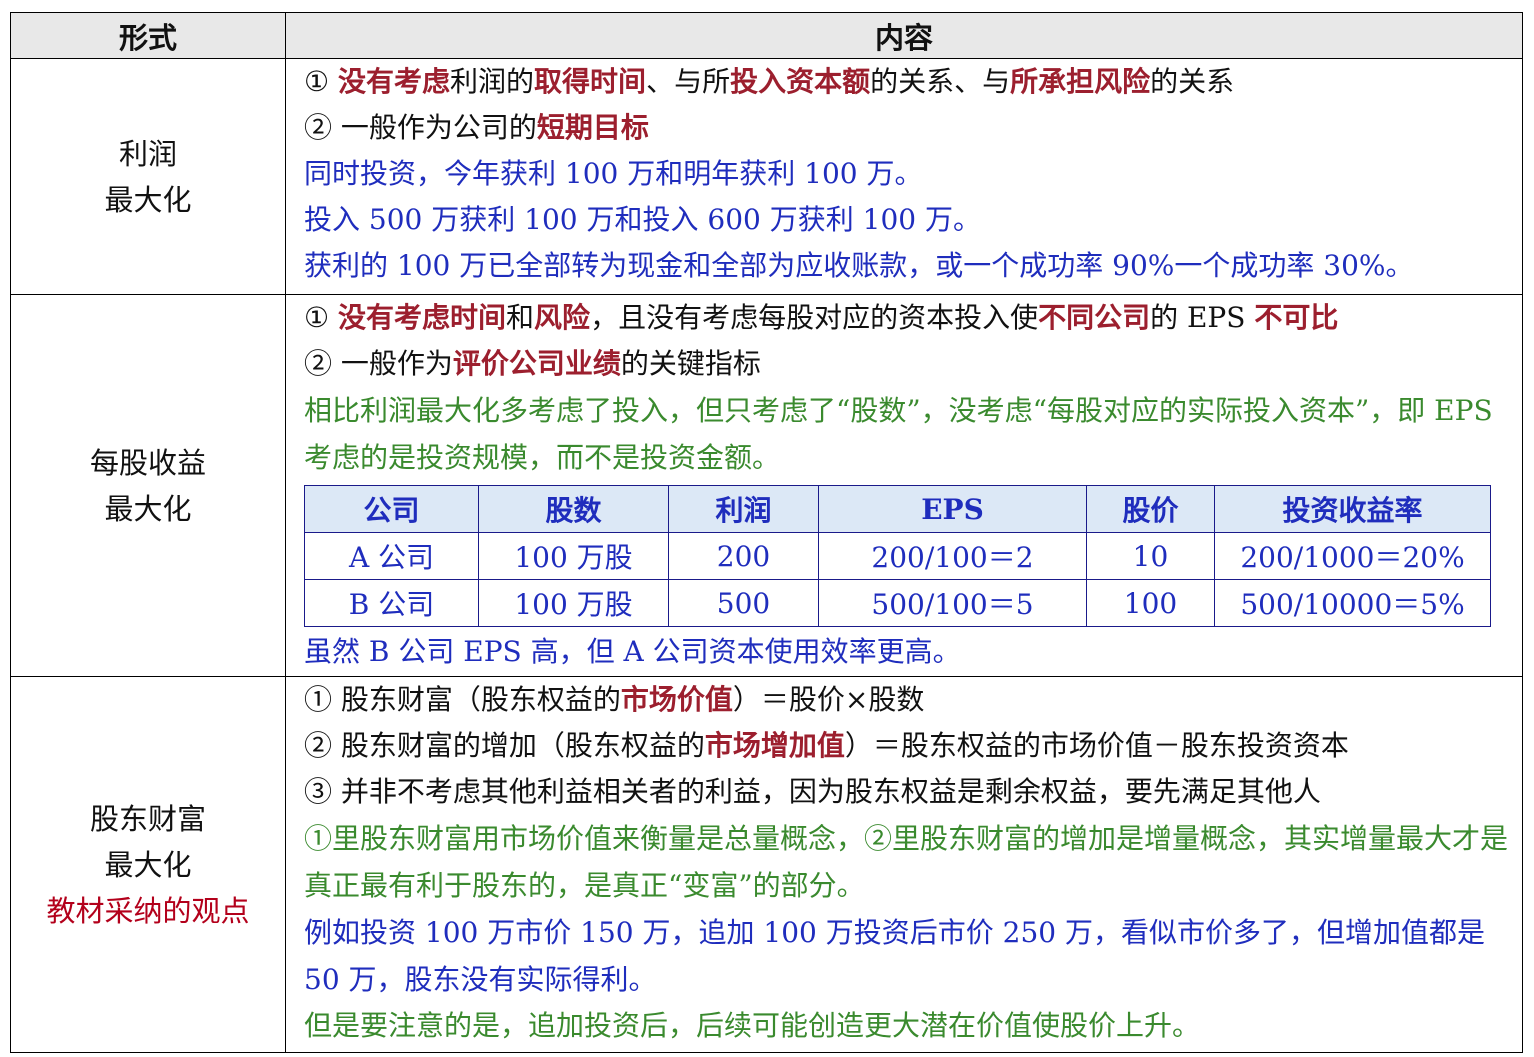  What do you see at coordinates (1202, 317) in the screenshot?
I see `text-segment: 的 EPS` at bounding box center [1202, 317].